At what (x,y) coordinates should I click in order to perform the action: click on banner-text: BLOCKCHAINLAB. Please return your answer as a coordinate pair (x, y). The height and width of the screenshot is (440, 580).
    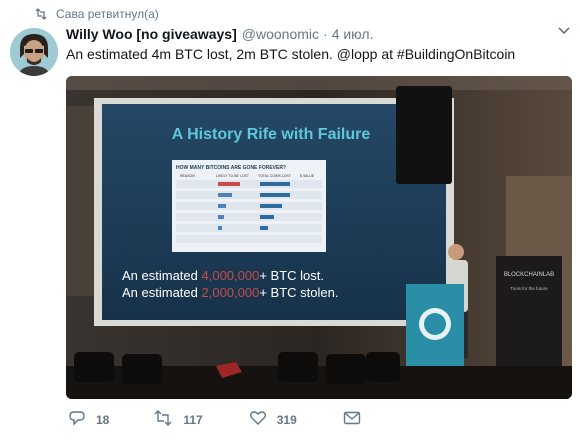
    Looking at the image, I should click on (529, 275).